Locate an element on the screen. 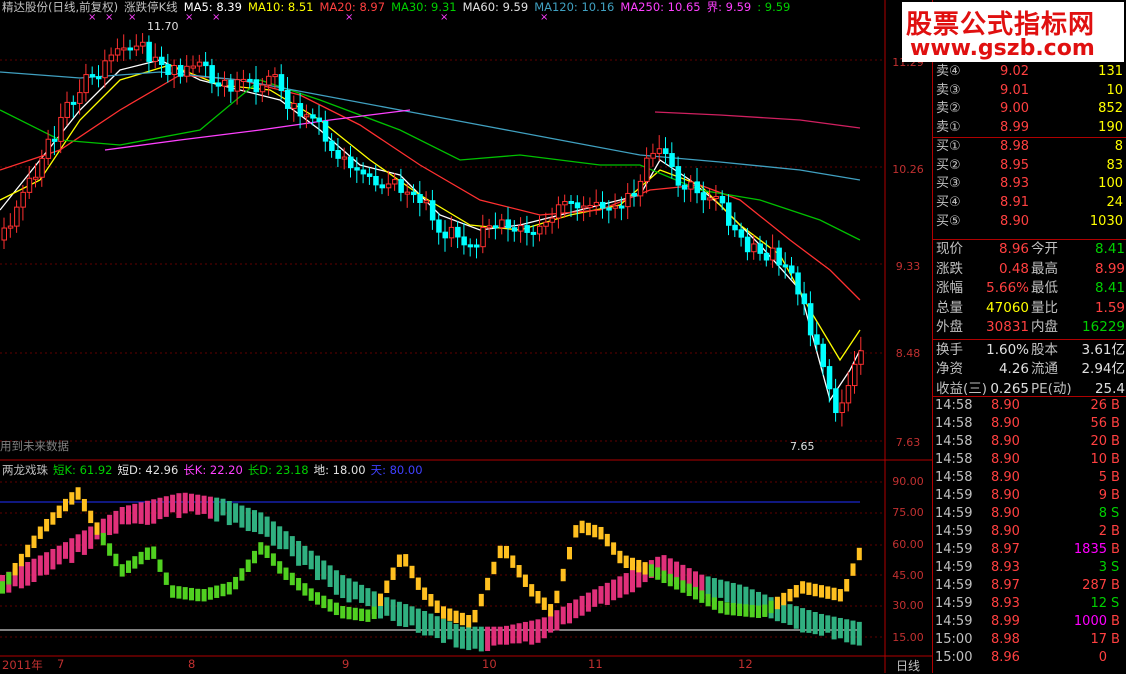  order-book-row: 卖① 8.99 190 is located at coordinates (1029, 128).